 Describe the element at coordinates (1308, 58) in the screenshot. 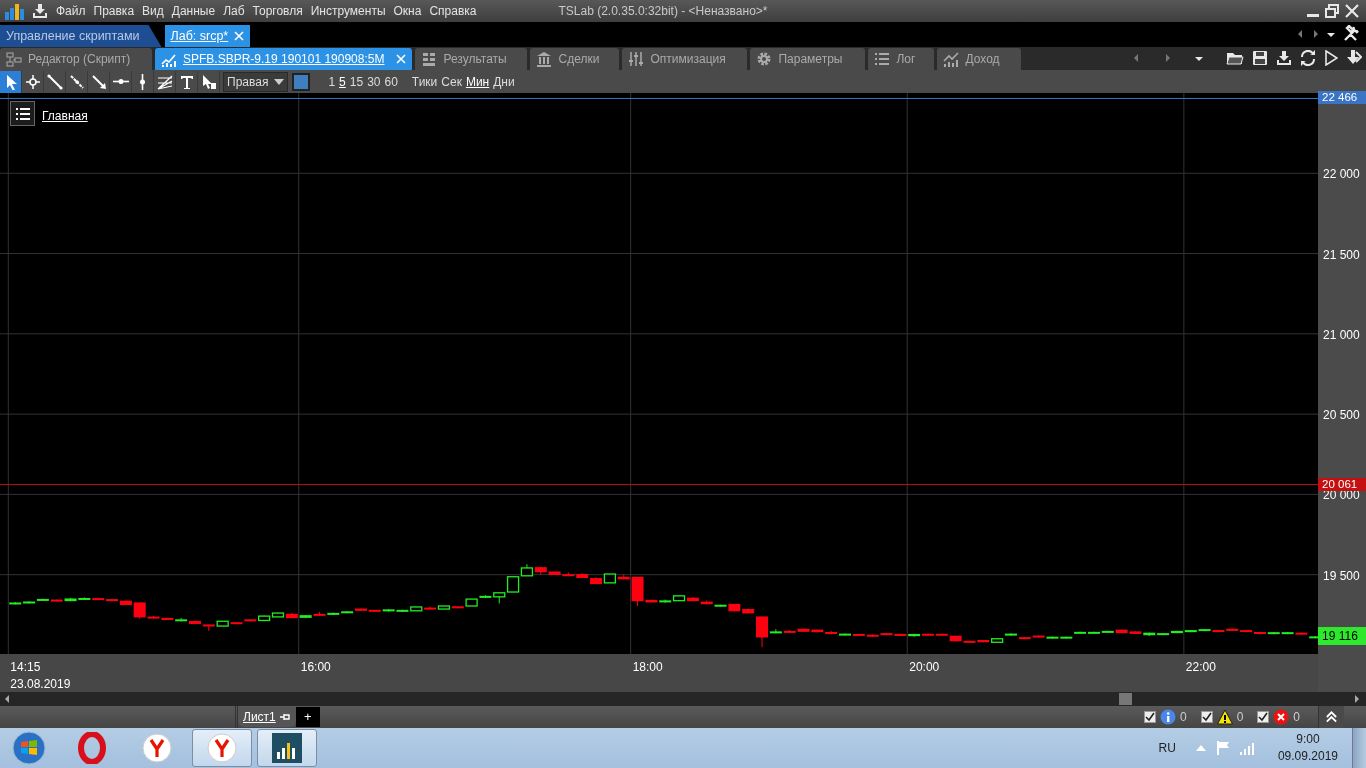

I see `refresh-icon` at that location.